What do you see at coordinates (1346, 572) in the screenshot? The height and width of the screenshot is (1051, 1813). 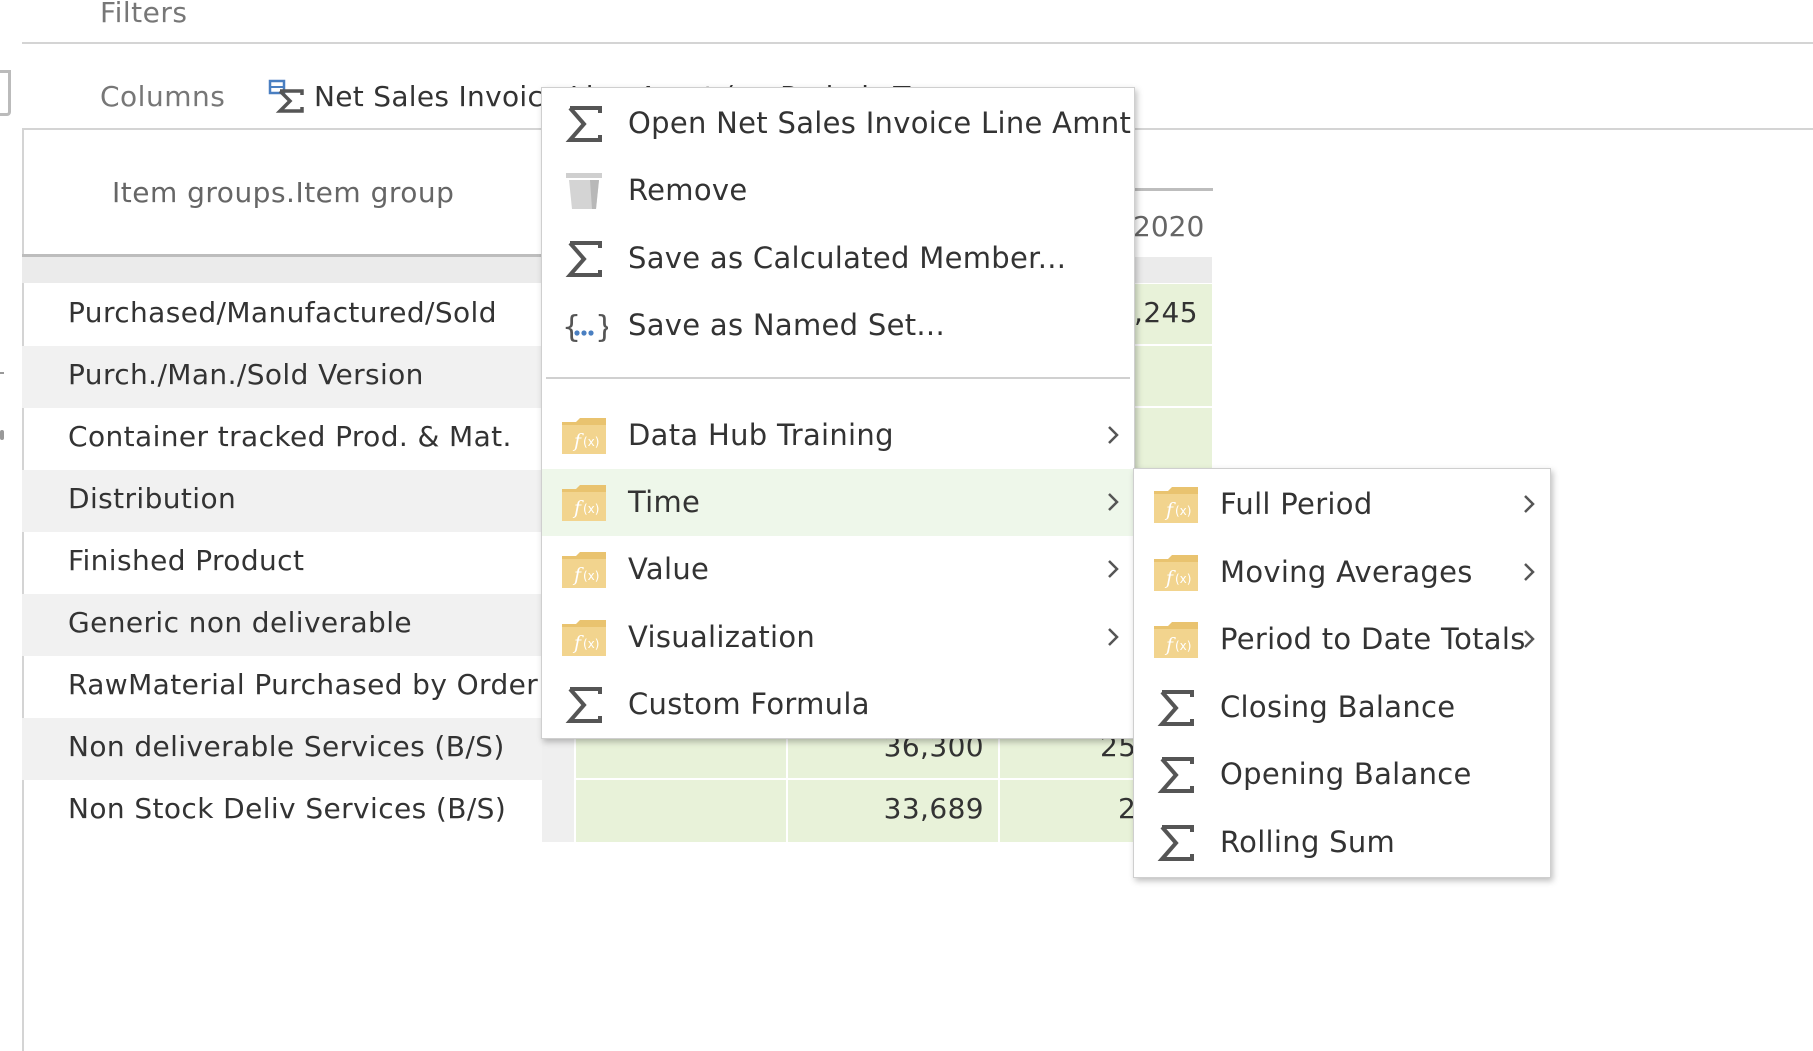 I see `submenu-item-label: Moving Averages` at bounding box center [1346, 572].